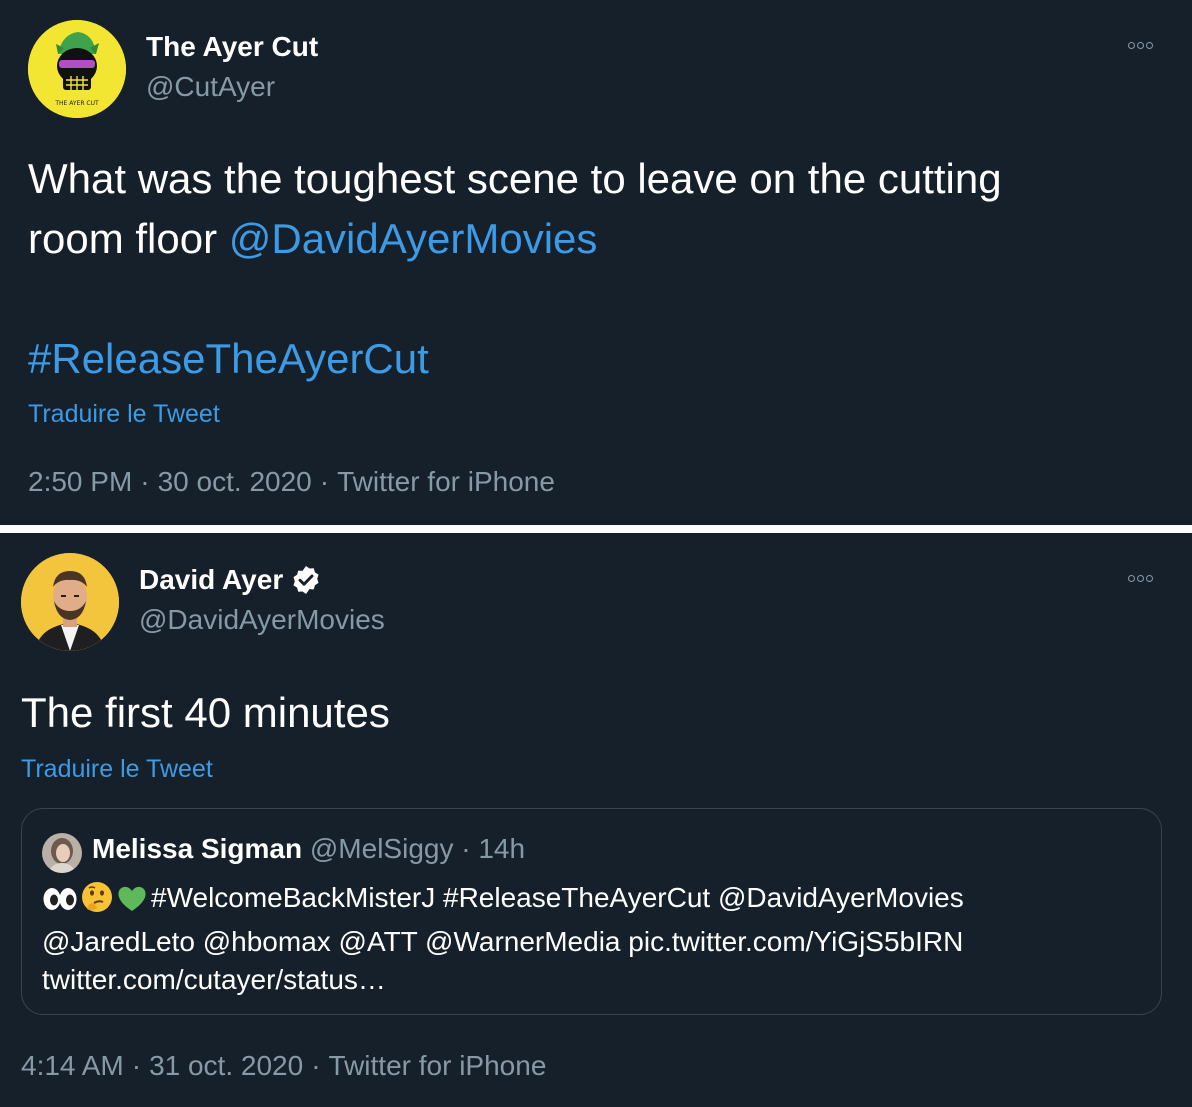 The image size is (1192, 1107). What do you see at coordinates (72, 1065) in the screenshot?
I see `tweet-time: 4:14 AM` at bounding box center [72, 1065].